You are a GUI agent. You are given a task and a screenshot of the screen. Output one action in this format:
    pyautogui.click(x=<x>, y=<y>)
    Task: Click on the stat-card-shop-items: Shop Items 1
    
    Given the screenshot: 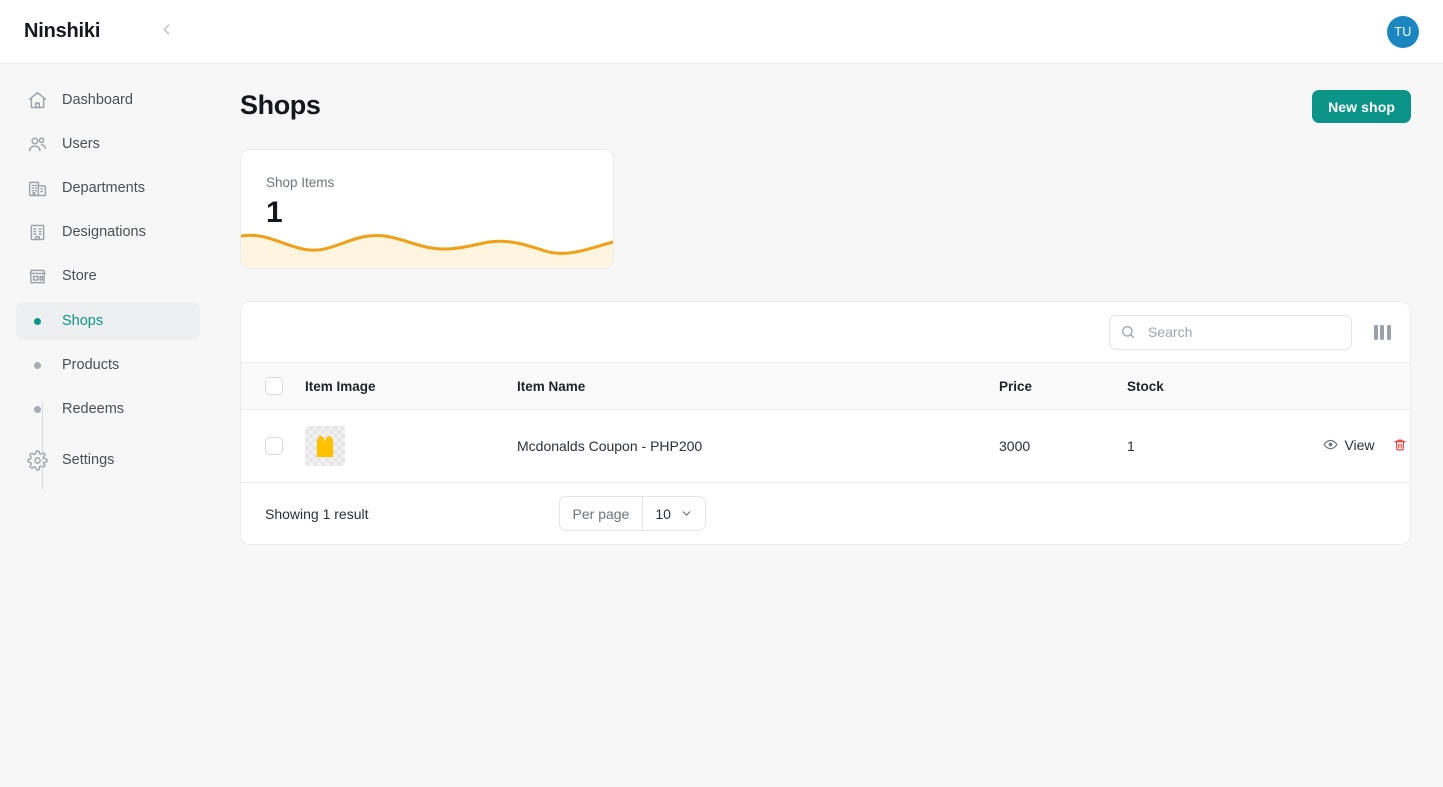 What is the action you would take?
    pyautogui.click(x=427, y=209)
    